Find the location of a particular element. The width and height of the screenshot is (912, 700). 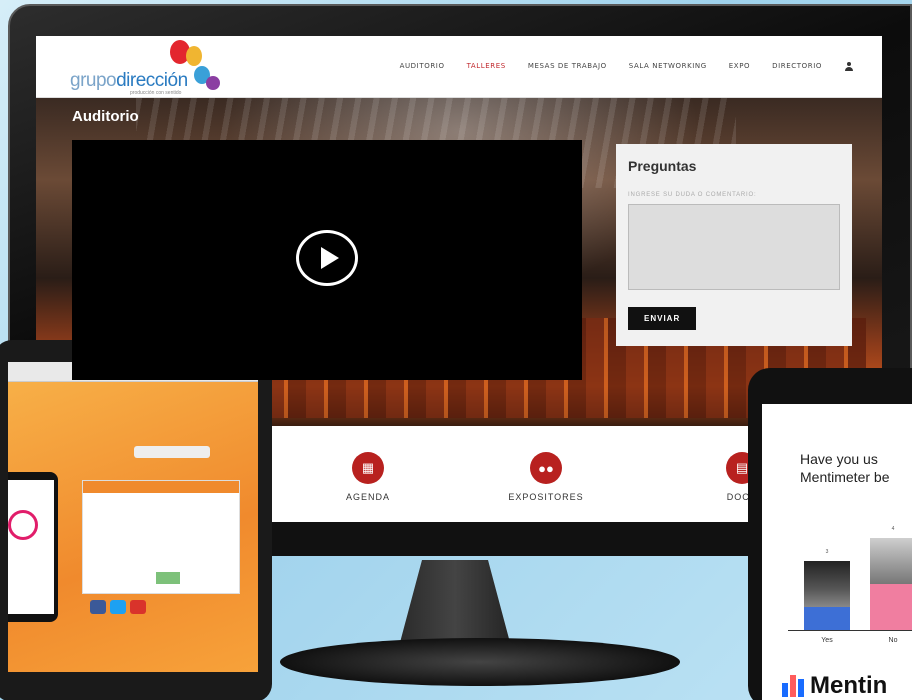

chart-axis is located at coordinates (850, 630).